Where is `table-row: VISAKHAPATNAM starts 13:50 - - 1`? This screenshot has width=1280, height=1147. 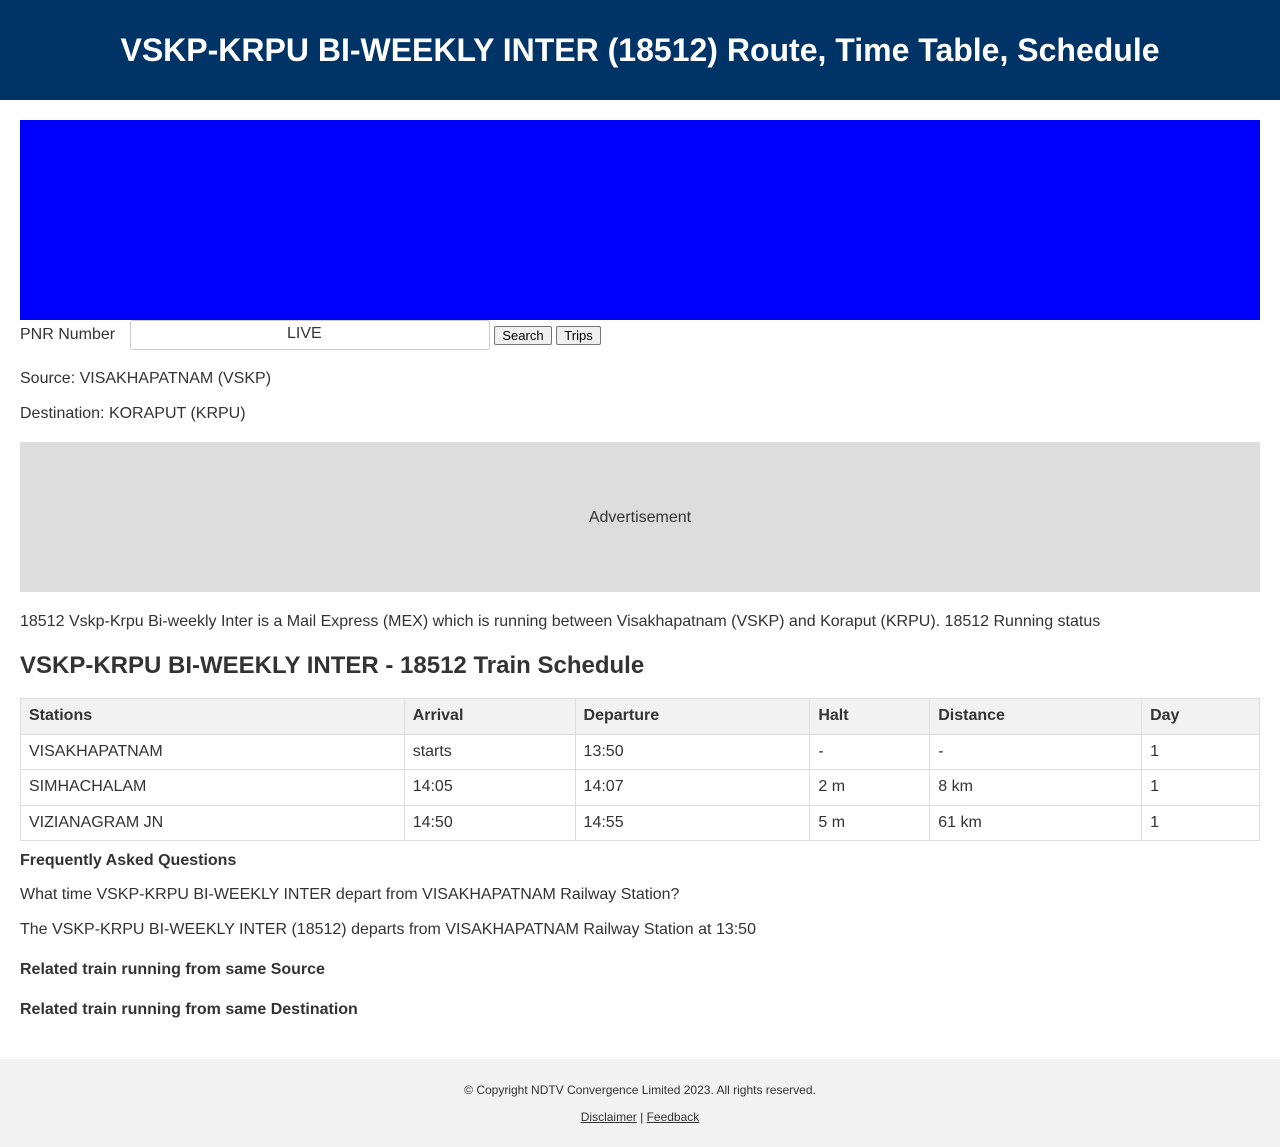 table-row: VISAKHAPATNAM starts 13:50 - - 1 is located at coordinates (640, 751).